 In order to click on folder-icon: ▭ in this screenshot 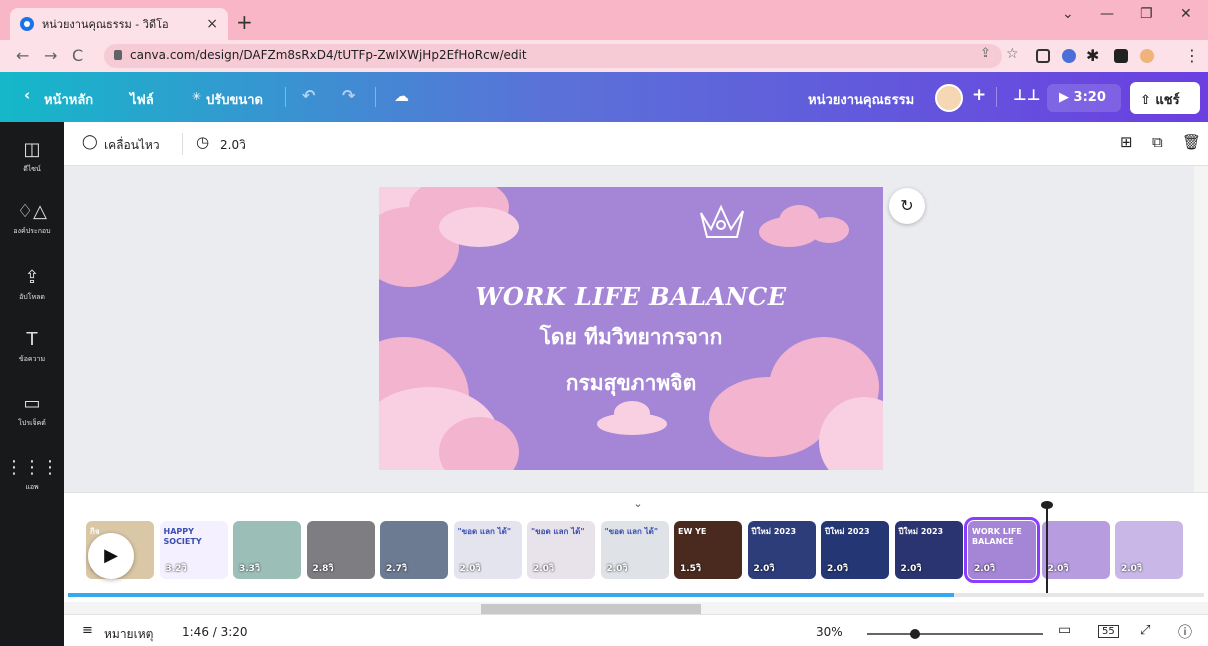, I will do `click(32, 403)`.